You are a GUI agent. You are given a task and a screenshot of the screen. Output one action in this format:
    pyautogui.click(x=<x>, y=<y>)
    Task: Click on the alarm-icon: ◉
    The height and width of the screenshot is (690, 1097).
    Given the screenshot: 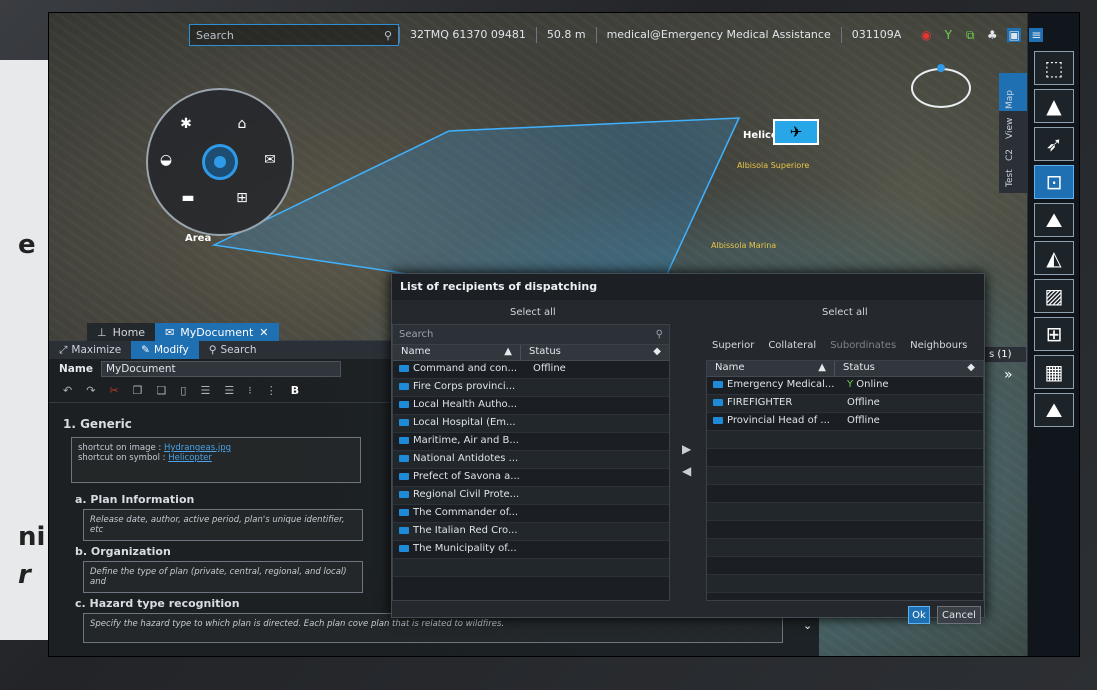 What is the action you would take?
    pyautogui.click(x=926, y=35)
    